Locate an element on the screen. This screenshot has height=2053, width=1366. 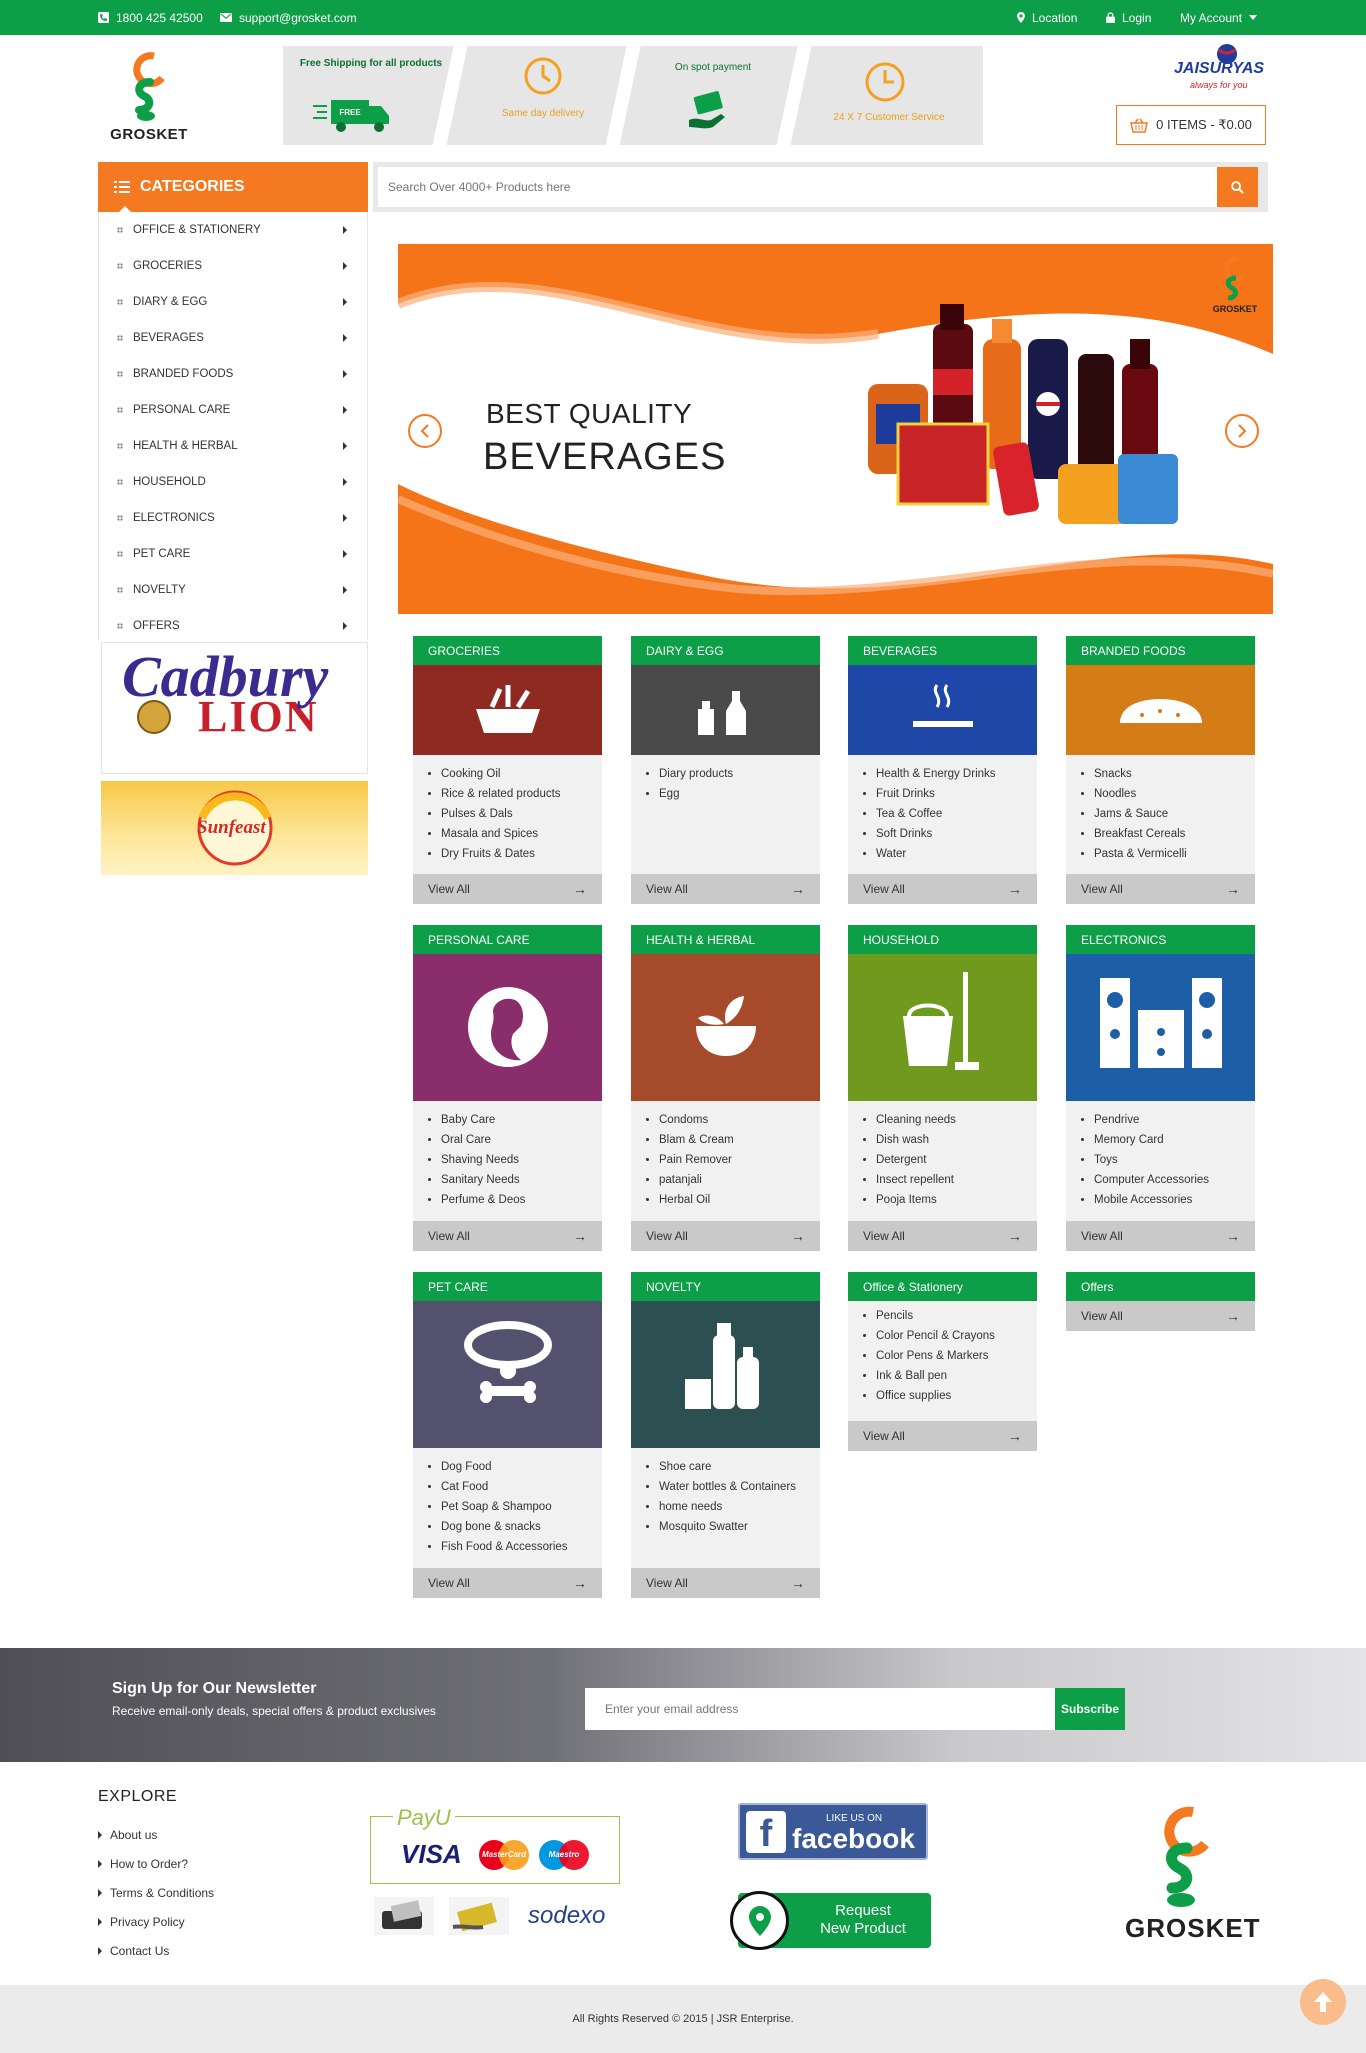
card-item: home needs is located at coordinates (739, 1507).